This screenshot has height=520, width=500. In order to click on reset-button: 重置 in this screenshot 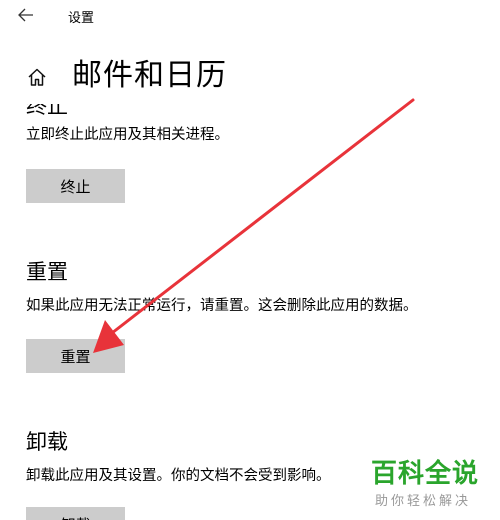, I will do `click(75, 356)`.